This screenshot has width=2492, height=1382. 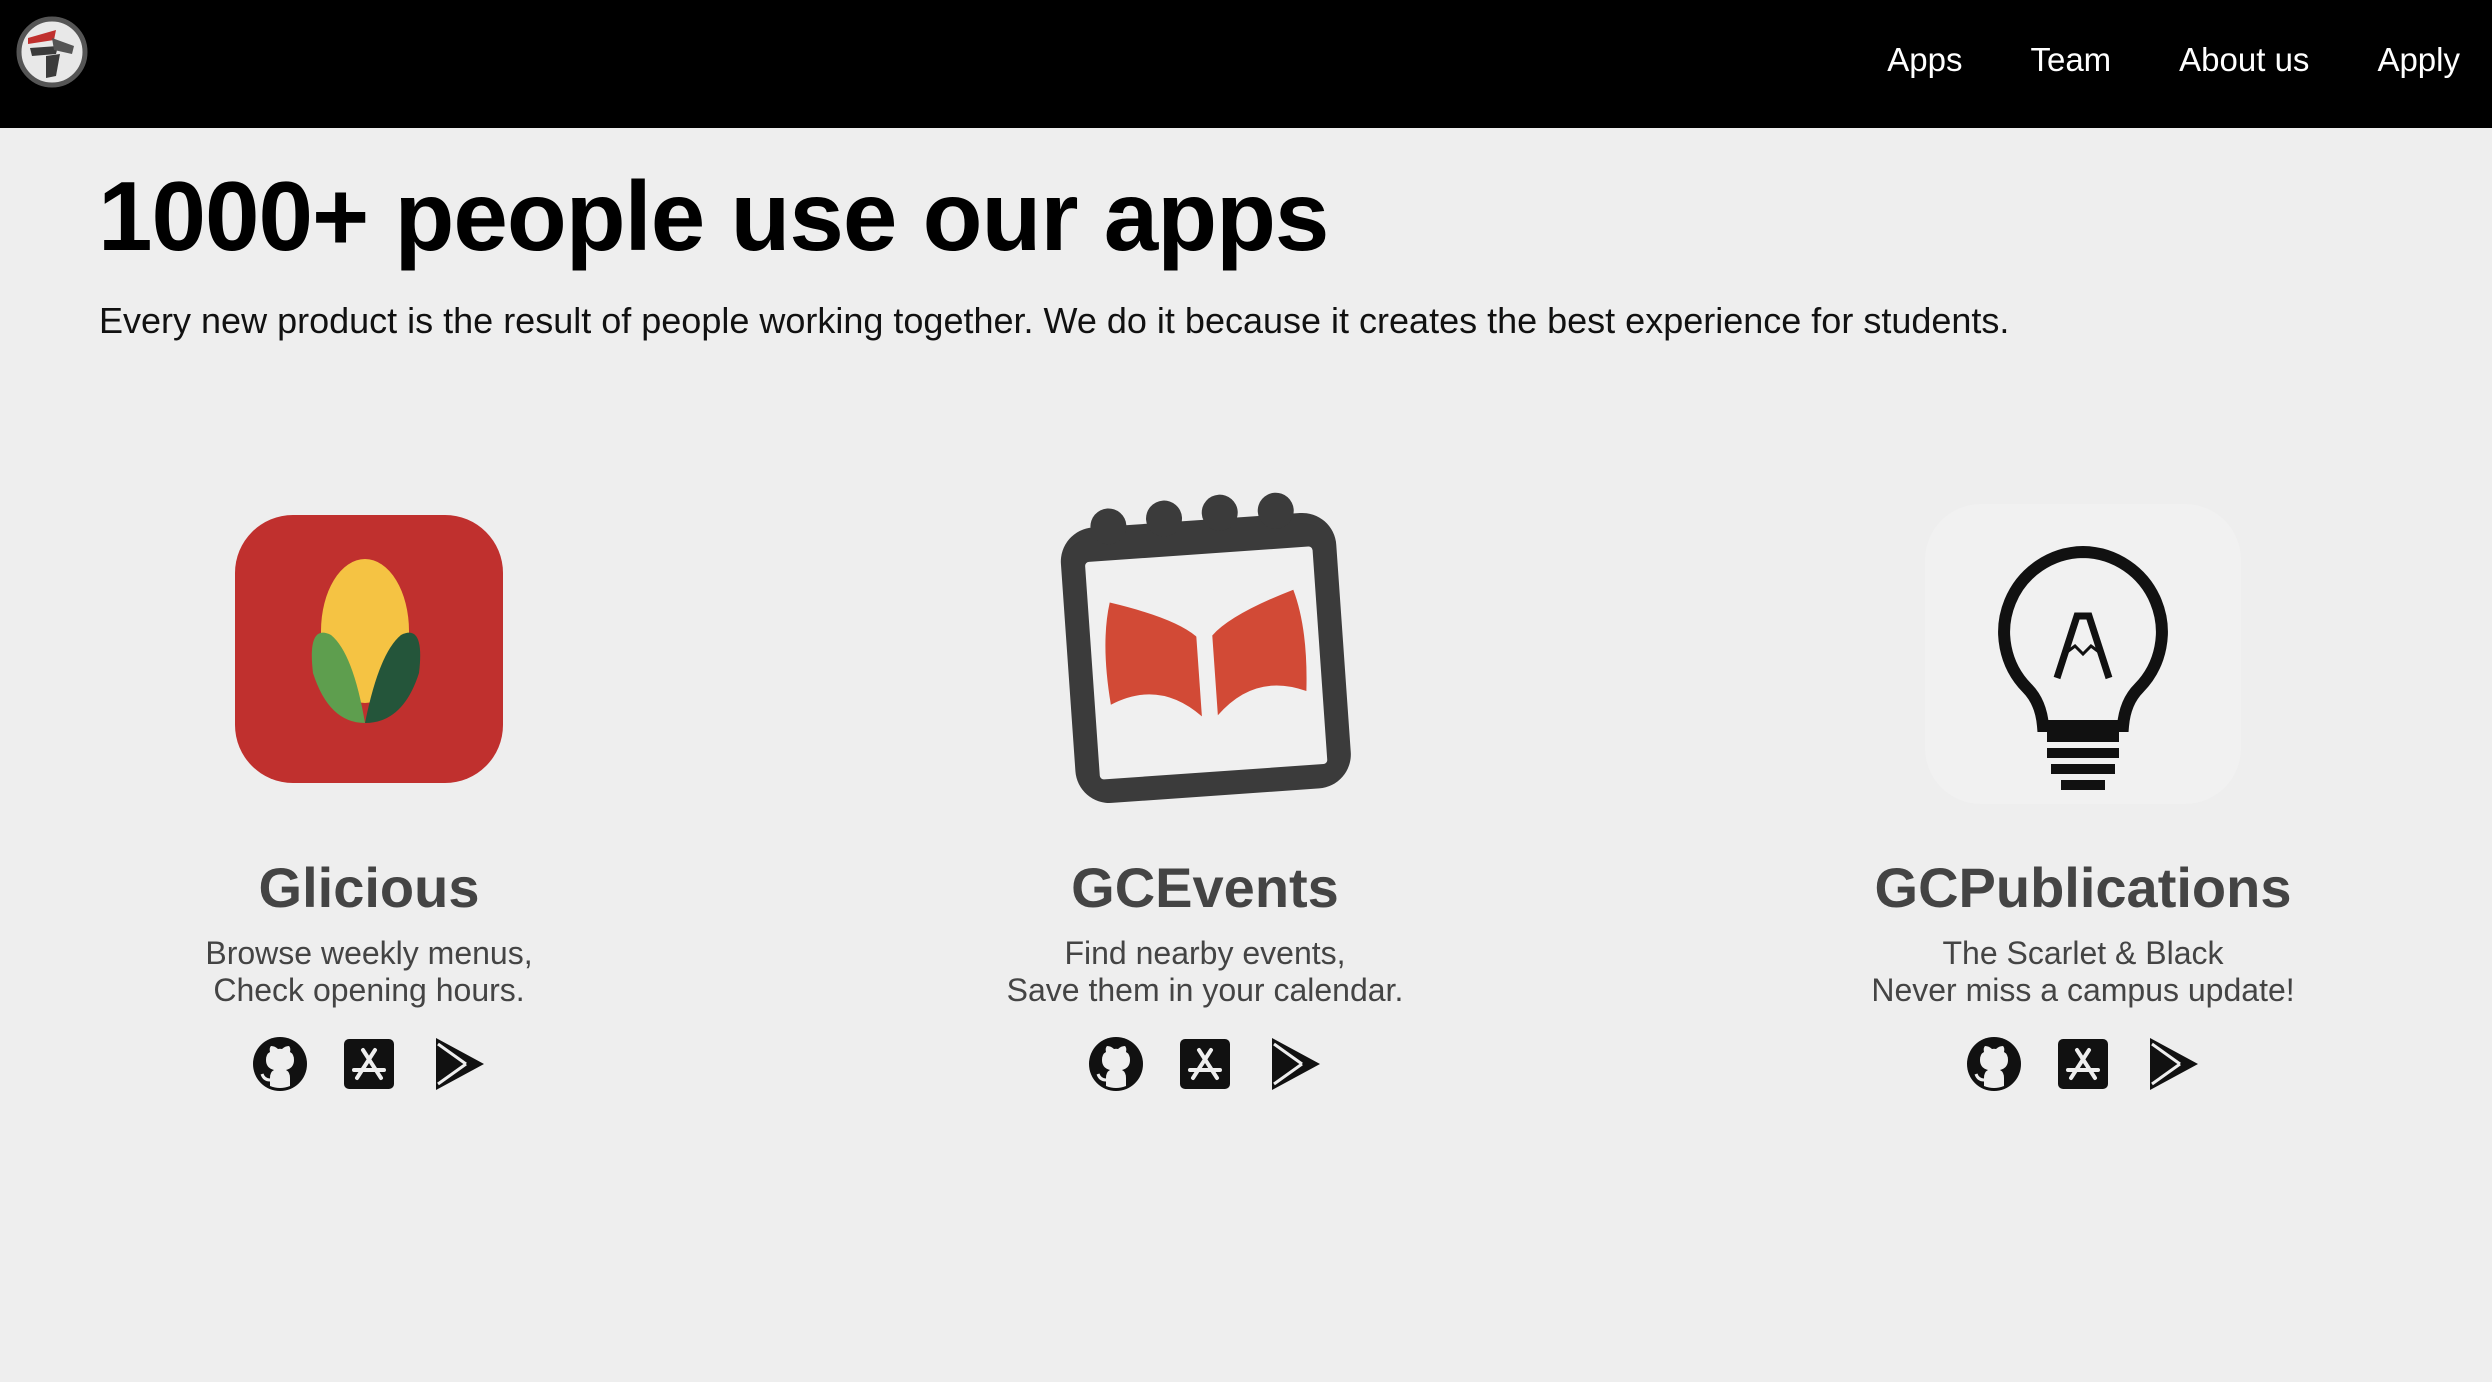 What do you see at coordinates (1246, 64) in the screenshot?
I see `top-navigation-bar: Apps Team About us Apply` at bounding box center [1246, 64].